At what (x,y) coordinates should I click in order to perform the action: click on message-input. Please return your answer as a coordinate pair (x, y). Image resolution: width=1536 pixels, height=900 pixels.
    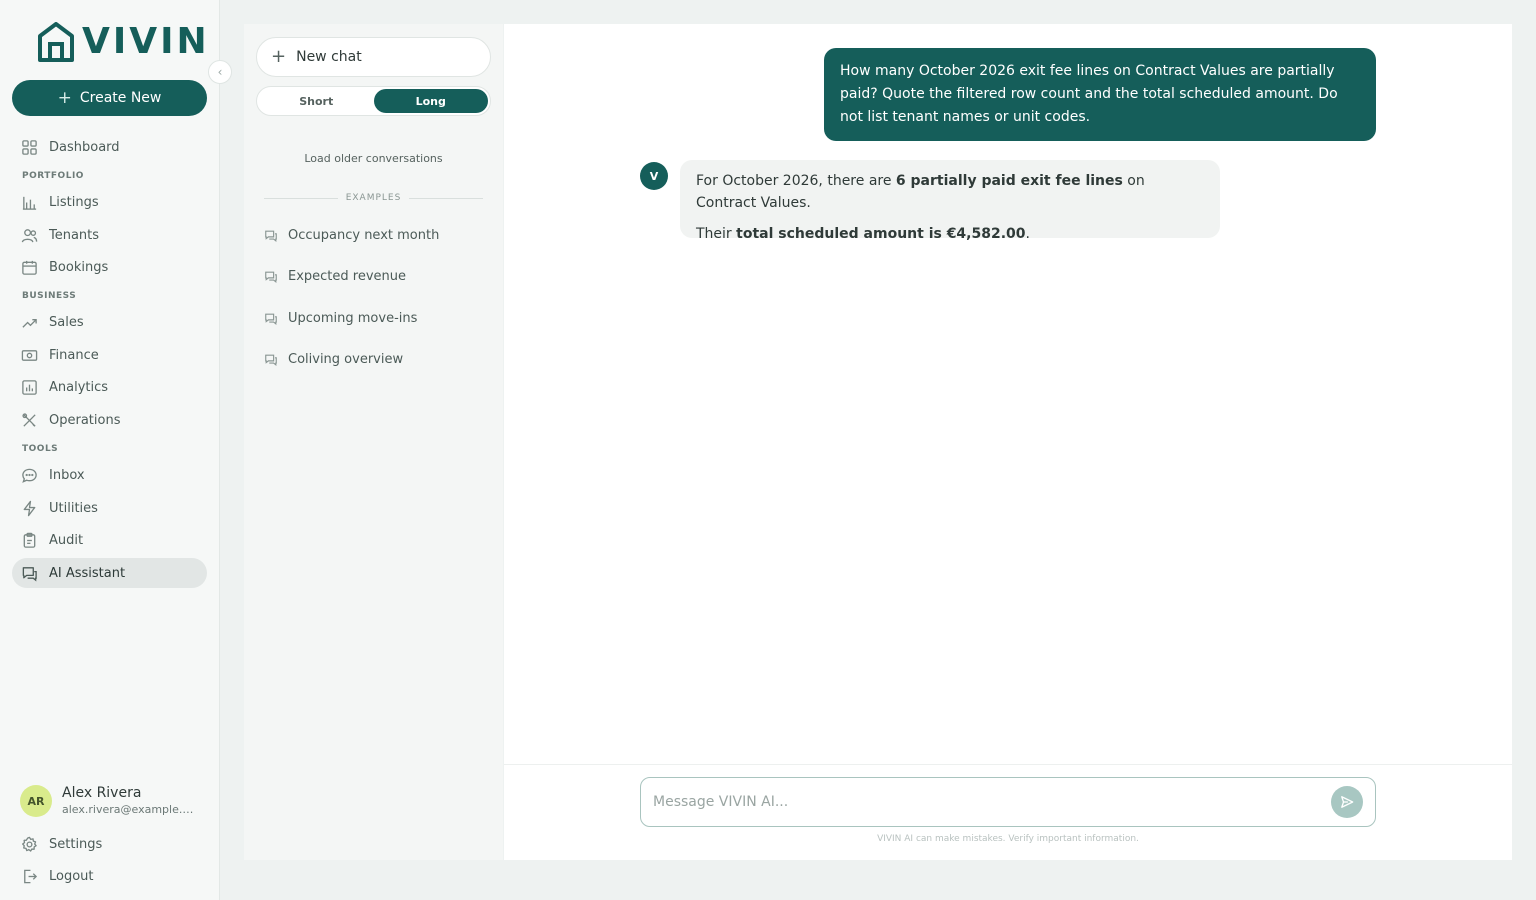
    Looking at the image, I should click on (992, 802).